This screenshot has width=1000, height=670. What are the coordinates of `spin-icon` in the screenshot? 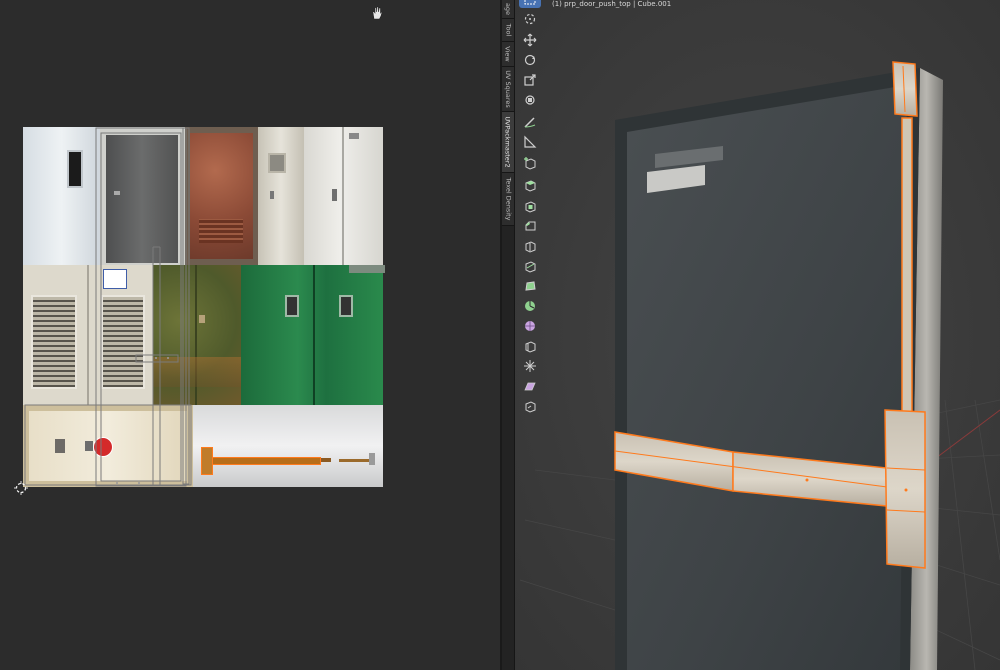 It's located at (530, 305).